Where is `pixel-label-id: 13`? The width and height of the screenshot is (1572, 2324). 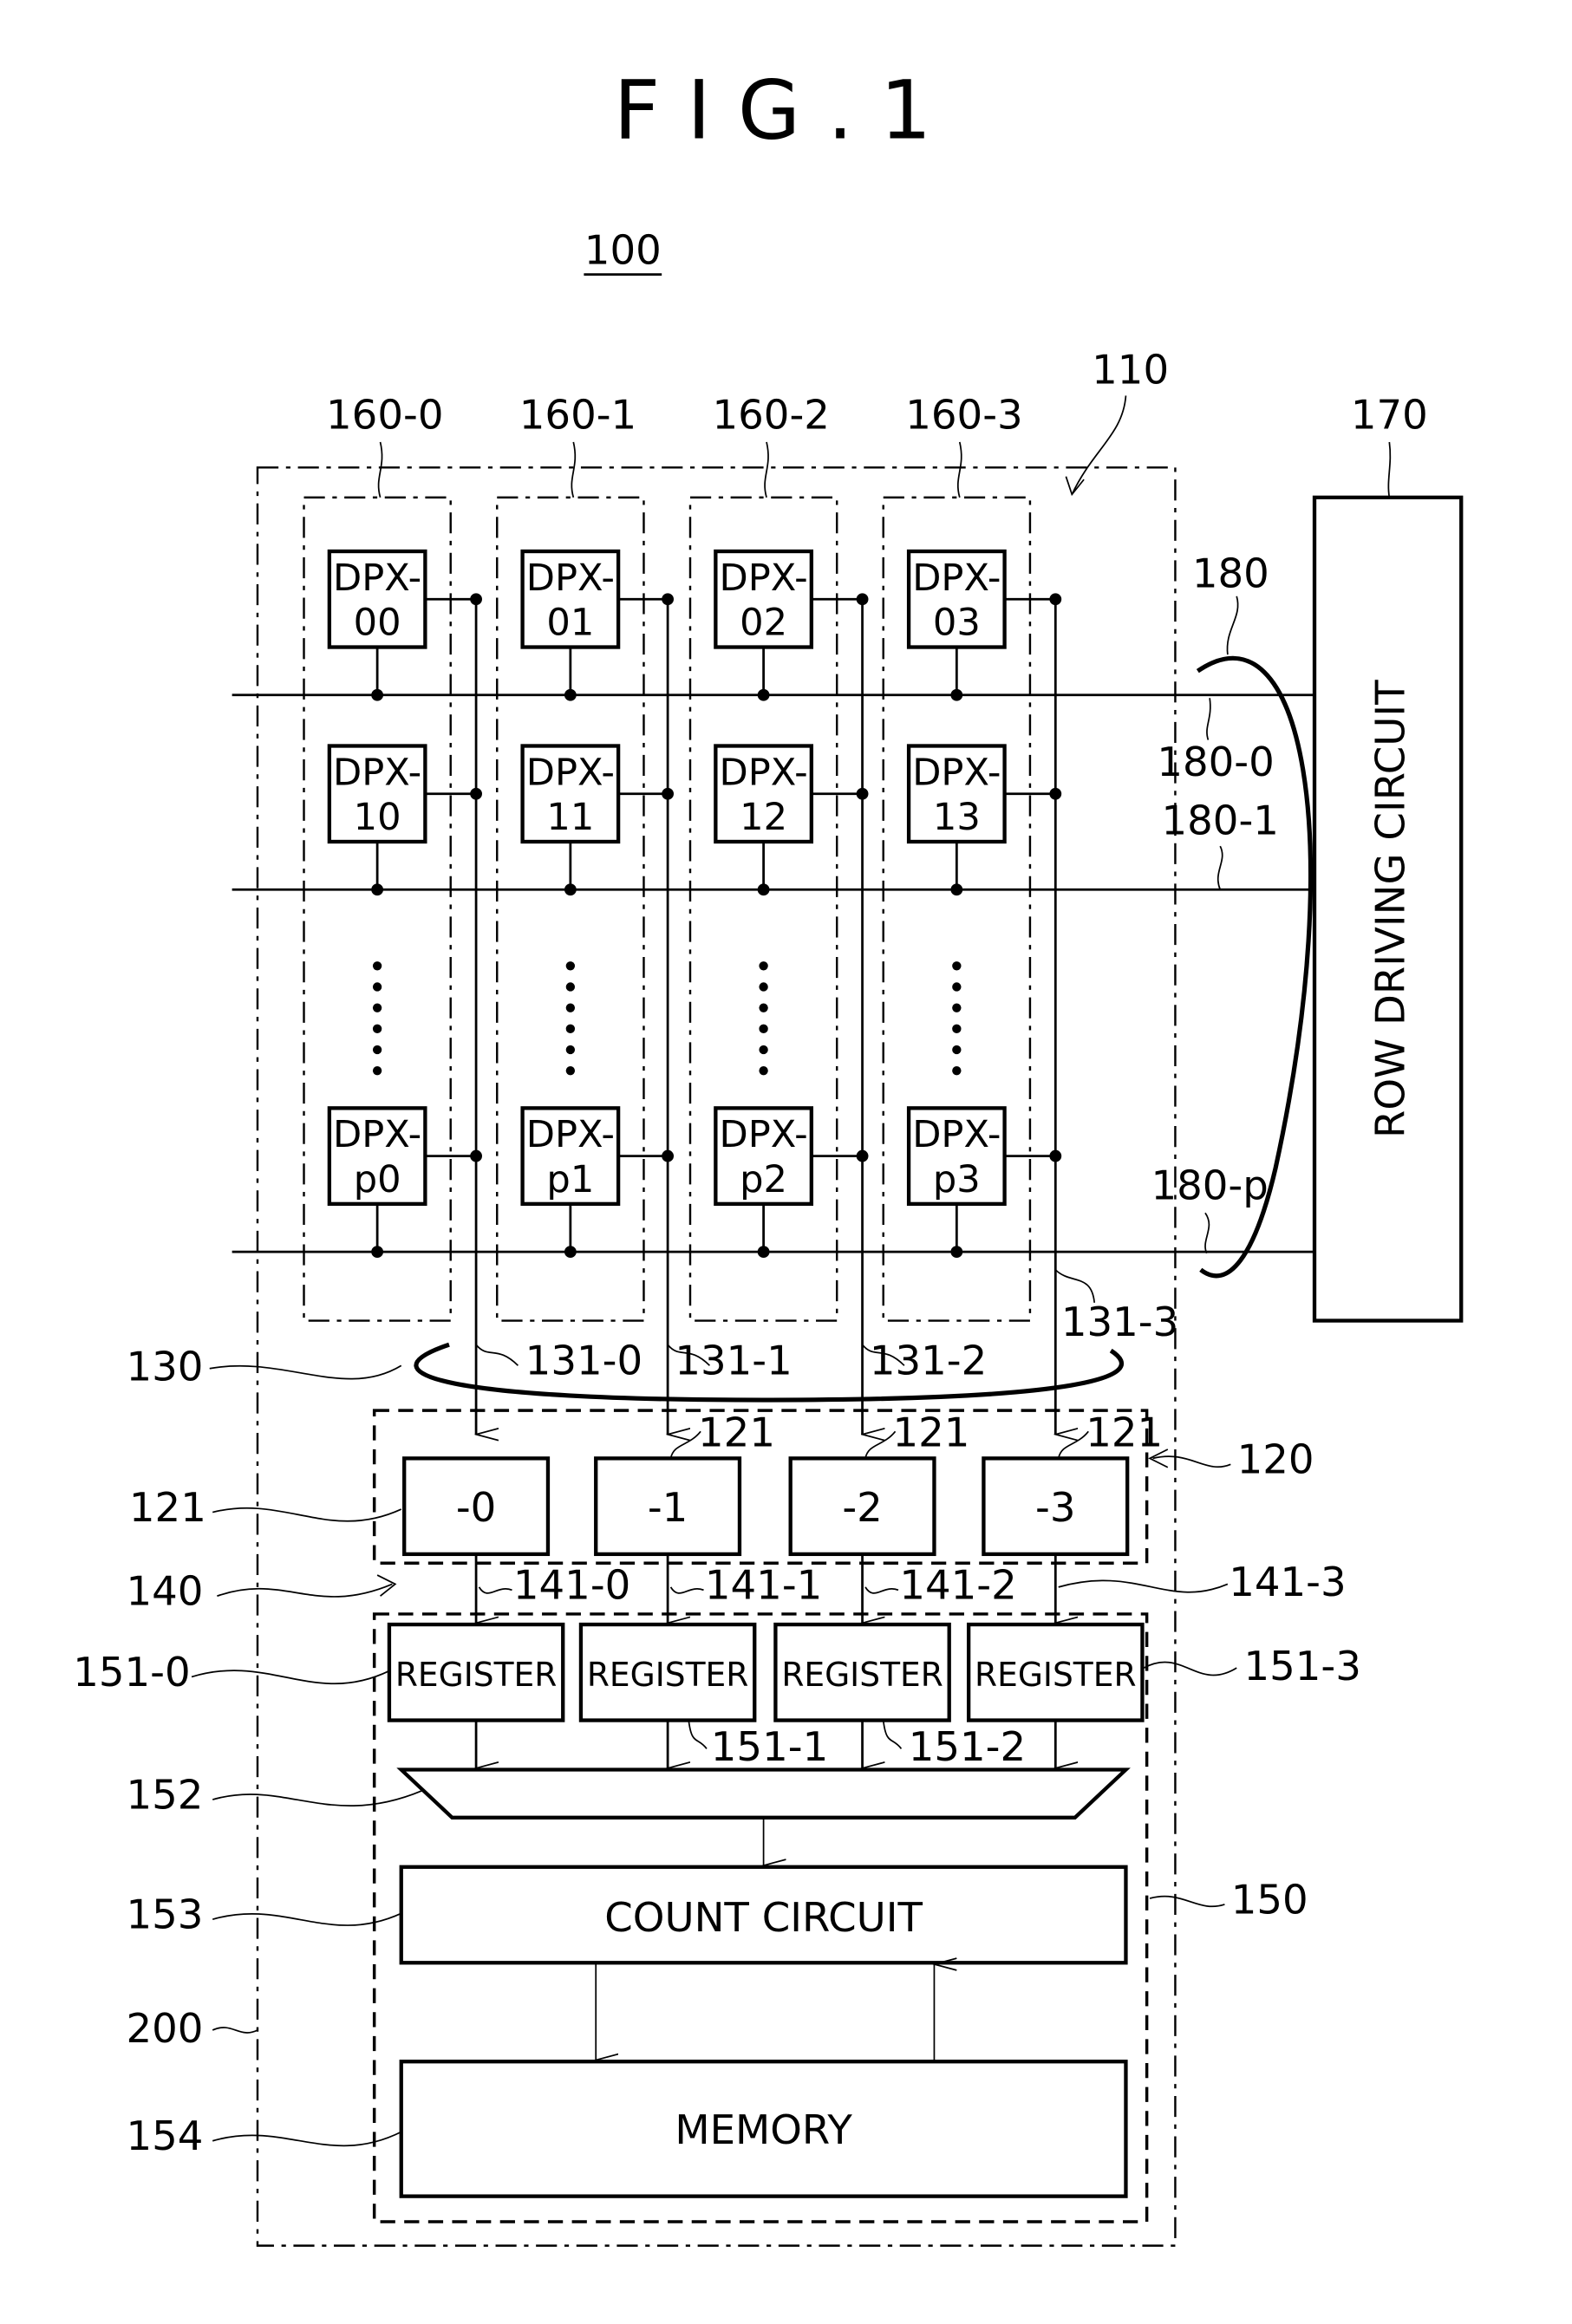 pixel-label-id: 13 is located at coordinates (957, 817).